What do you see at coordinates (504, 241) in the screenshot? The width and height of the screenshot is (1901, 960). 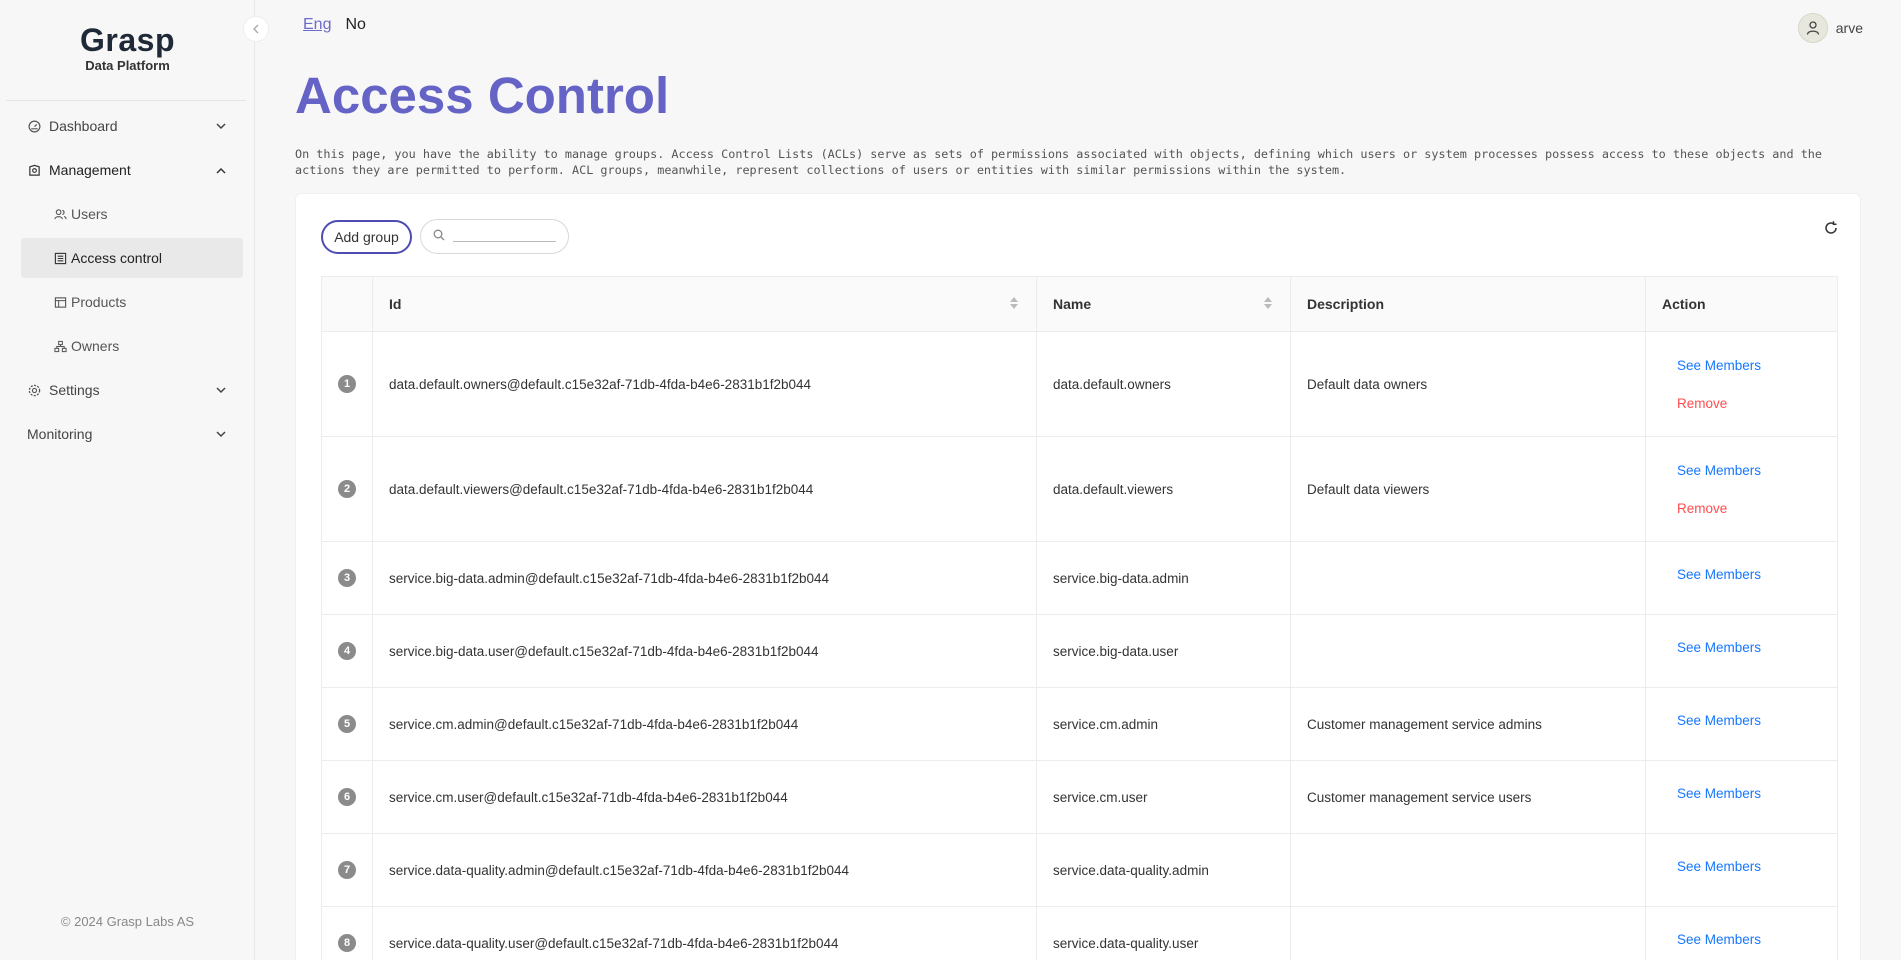 I see `search-input` at bounding box center [504, 241].